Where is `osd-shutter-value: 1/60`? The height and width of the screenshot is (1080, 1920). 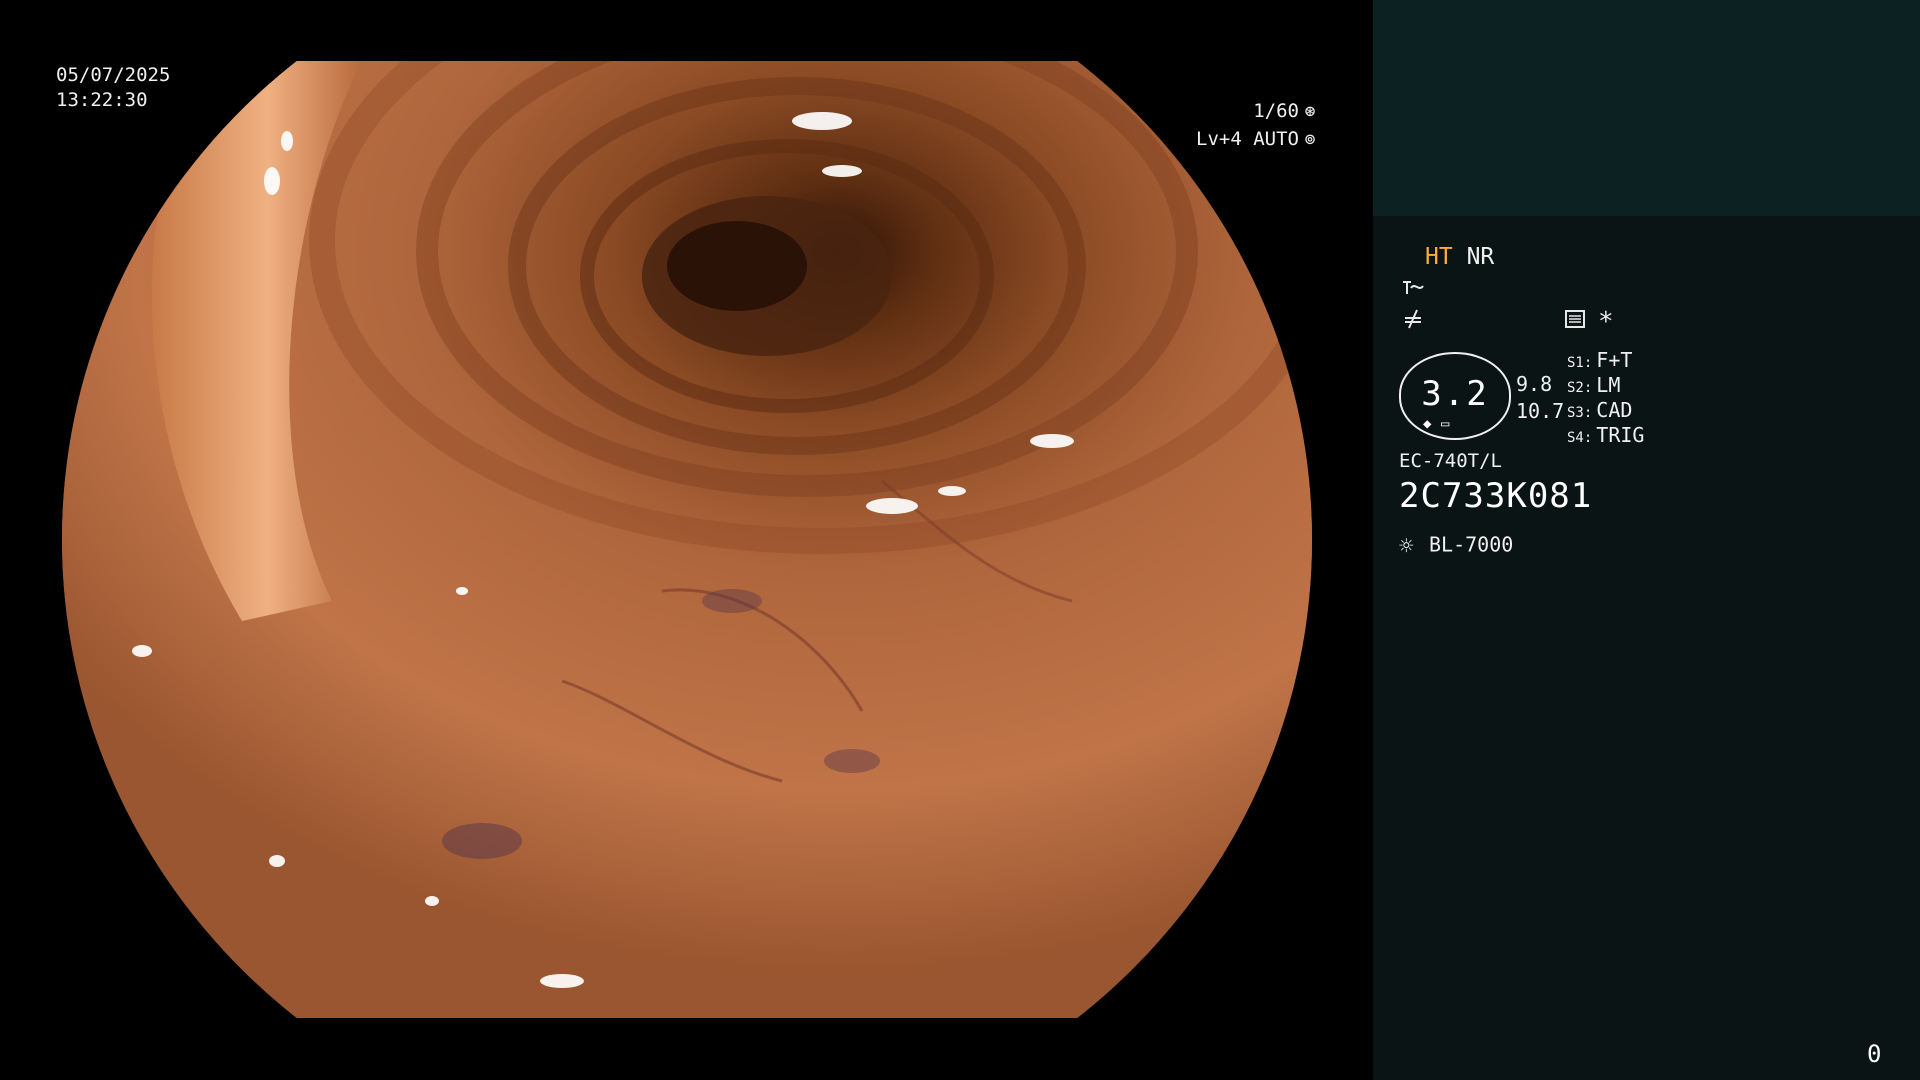
osd-shutter-value: 1/60 is located at coordinates (1276, 111).